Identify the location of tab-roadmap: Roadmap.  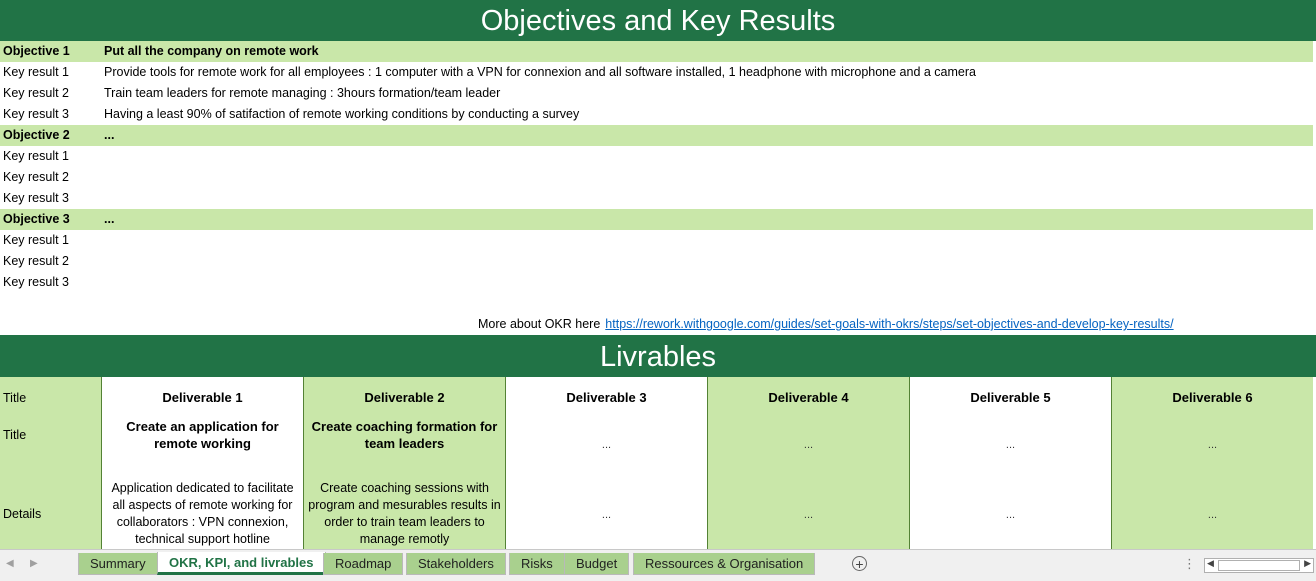
(363, 564).